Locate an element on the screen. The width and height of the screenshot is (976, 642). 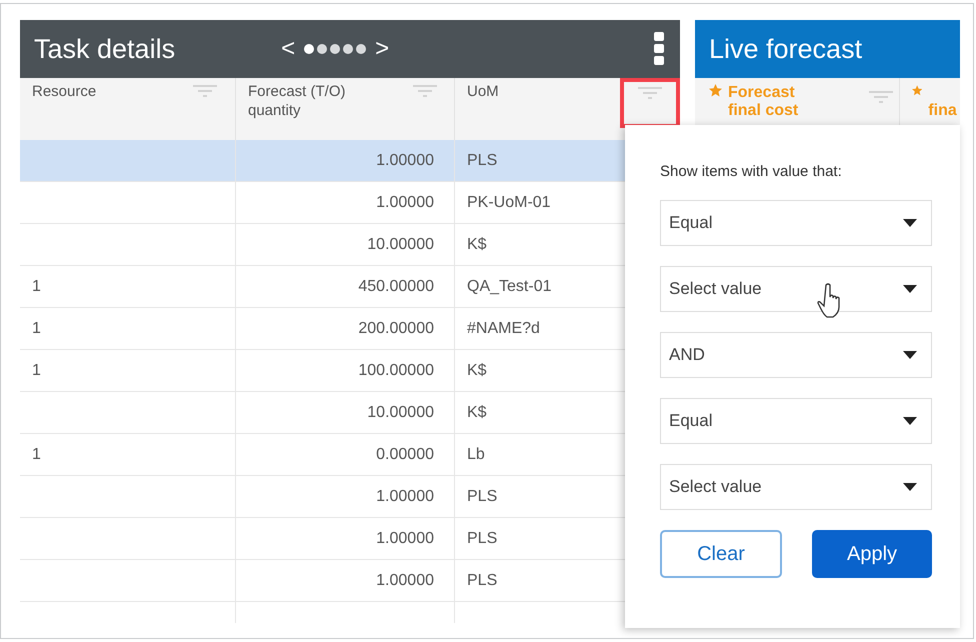
dropdown-value: AND is located at coordinates (687, 355).